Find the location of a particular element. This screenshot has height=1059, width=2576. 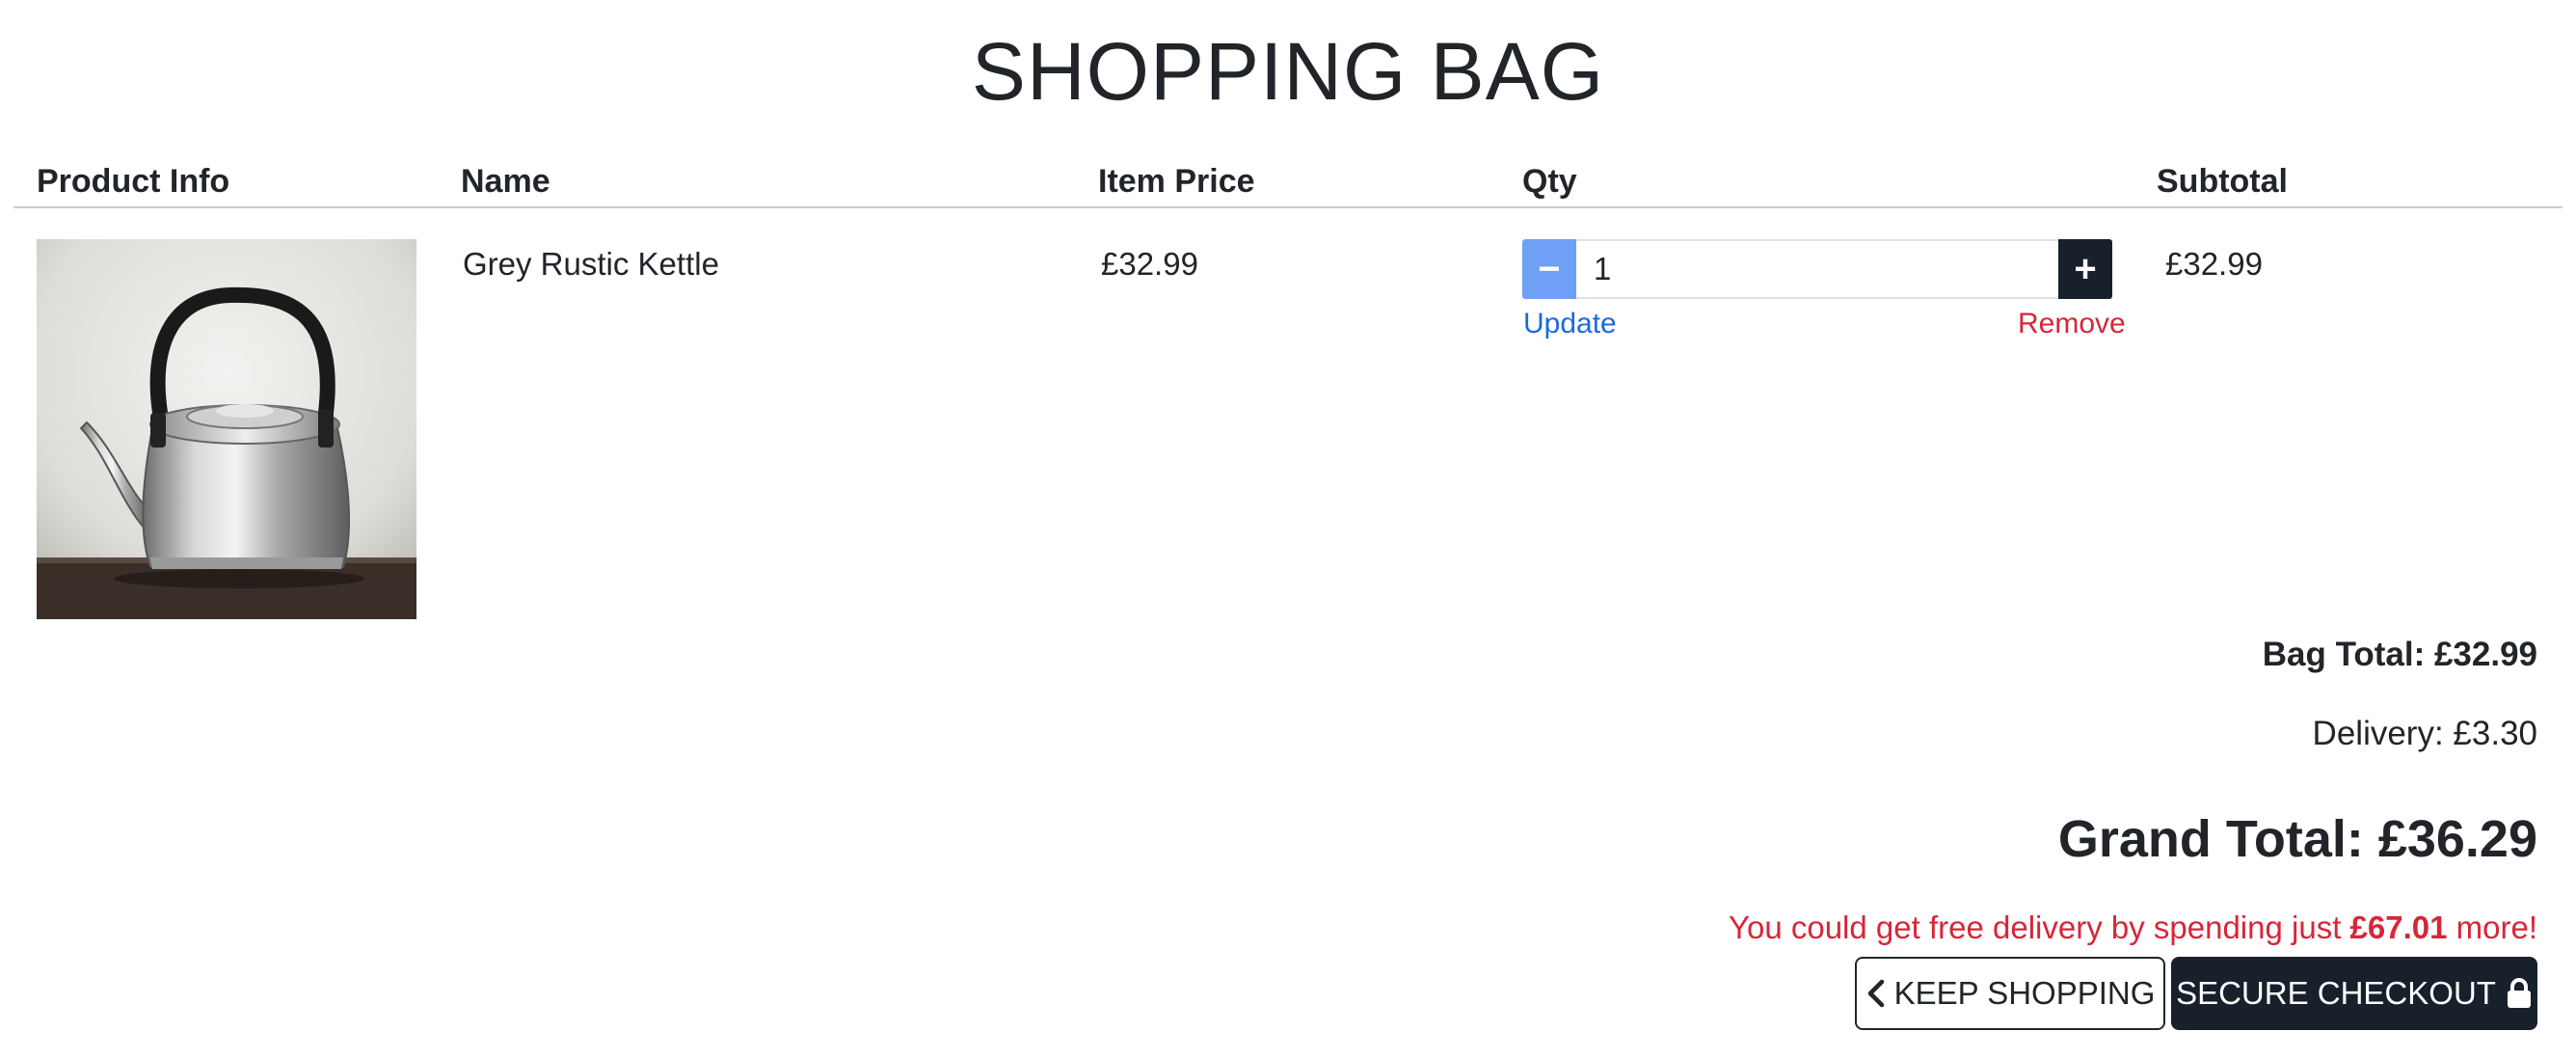

minus-icon: − is located at coordinates (1550, 268).